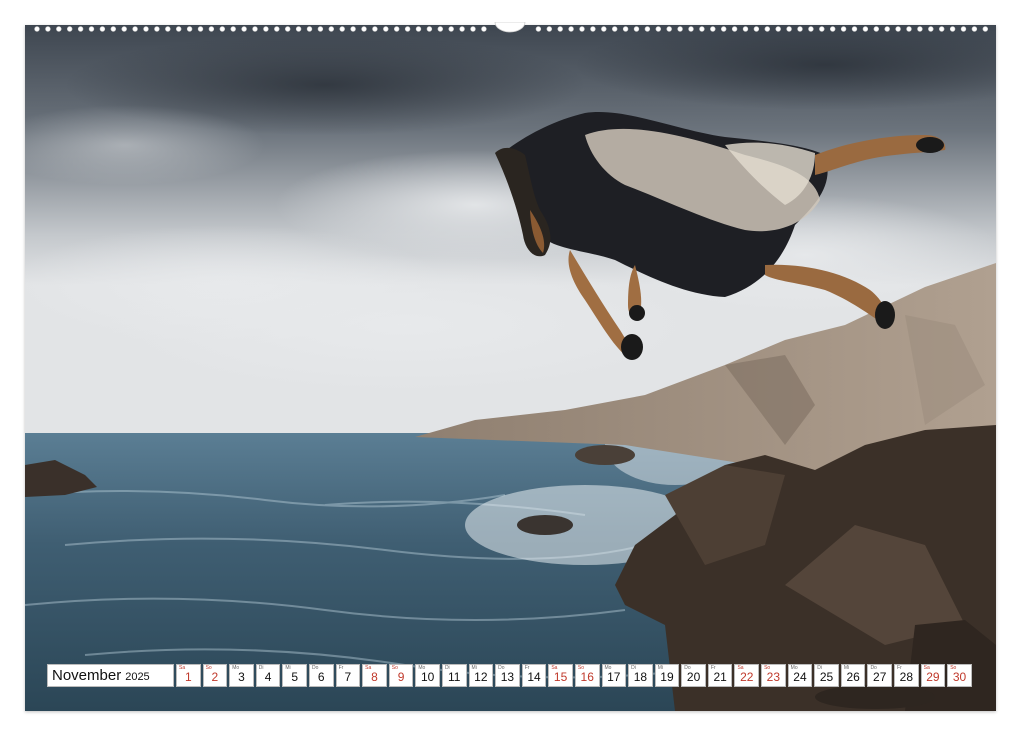 This screenshot has height=735, width=1020. Describe the element at coordinates (110, 675) in the screenshot. I see `month-label: November 2025` at that location.